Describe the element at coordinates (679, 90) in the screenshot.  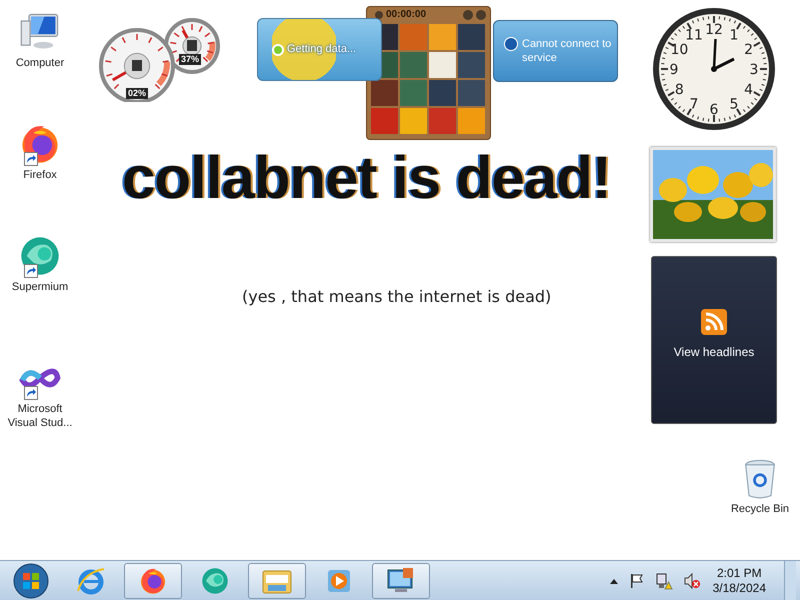
I see `clock-numeral: 8` at that location.